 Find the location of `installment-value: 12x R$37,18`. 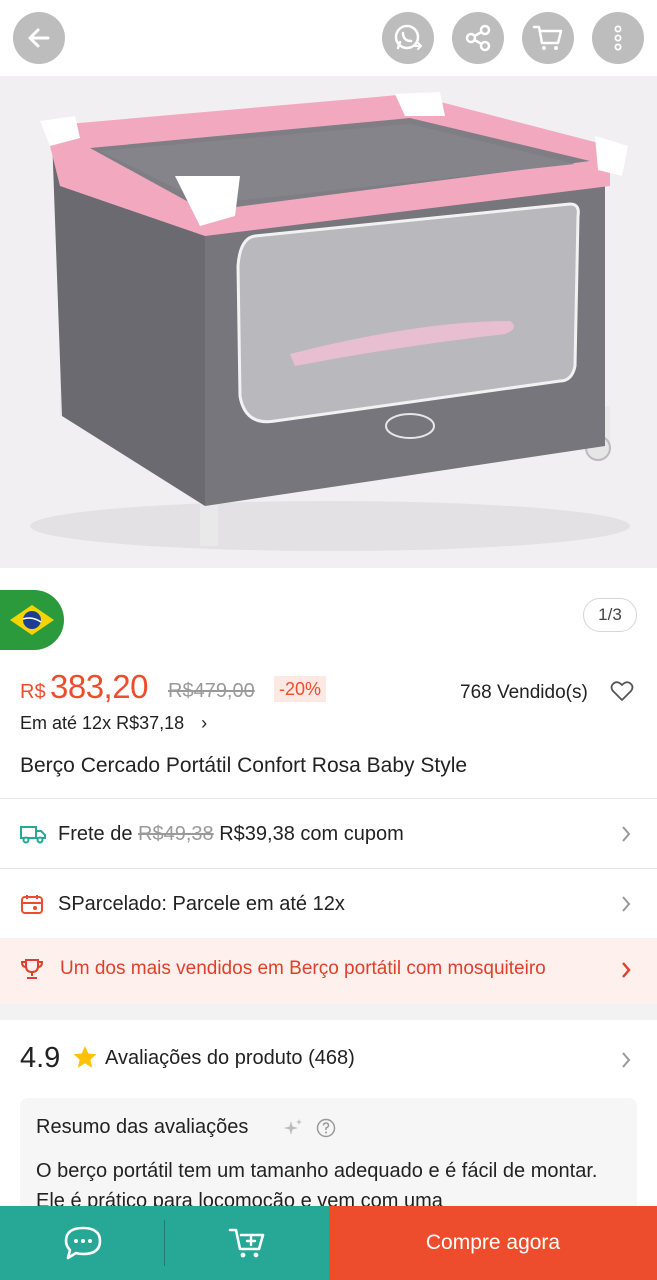

installment-value: 12x R$37,18 is located at coordinates (133, 723).